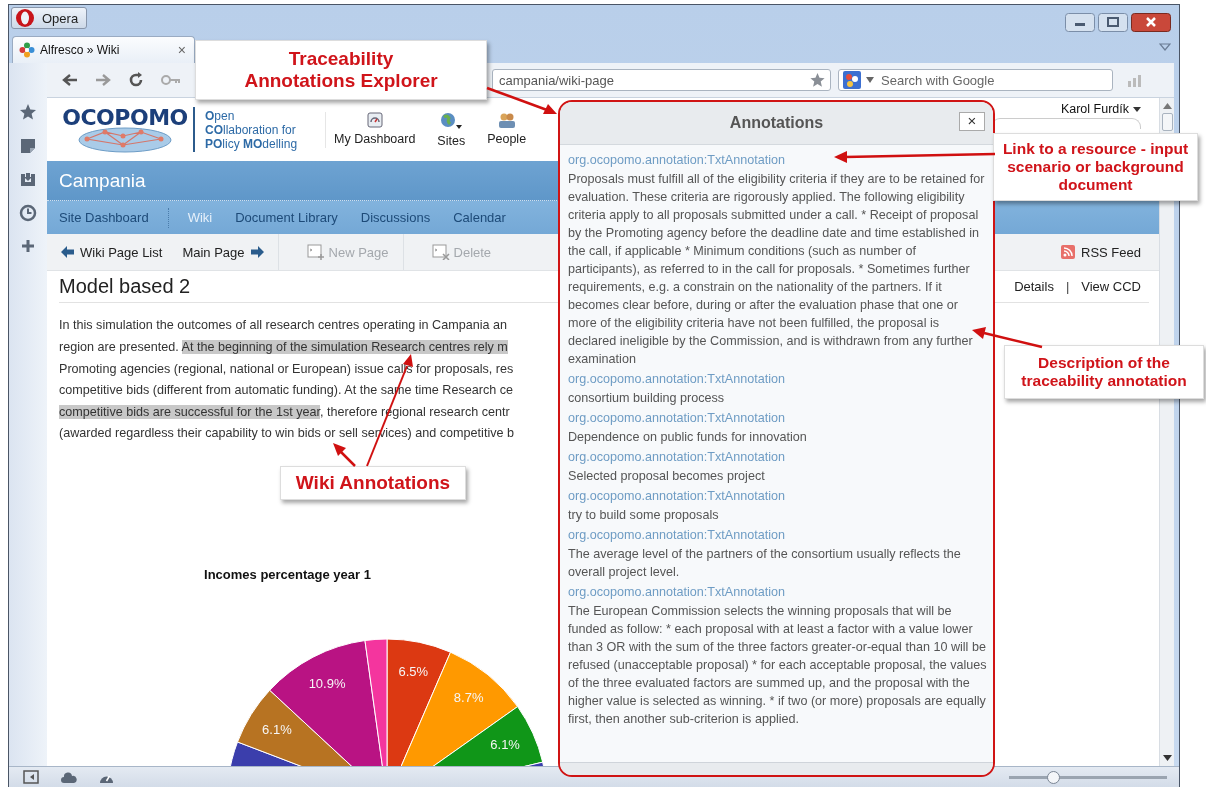  I want to click on google-icon, so click(852, 80).